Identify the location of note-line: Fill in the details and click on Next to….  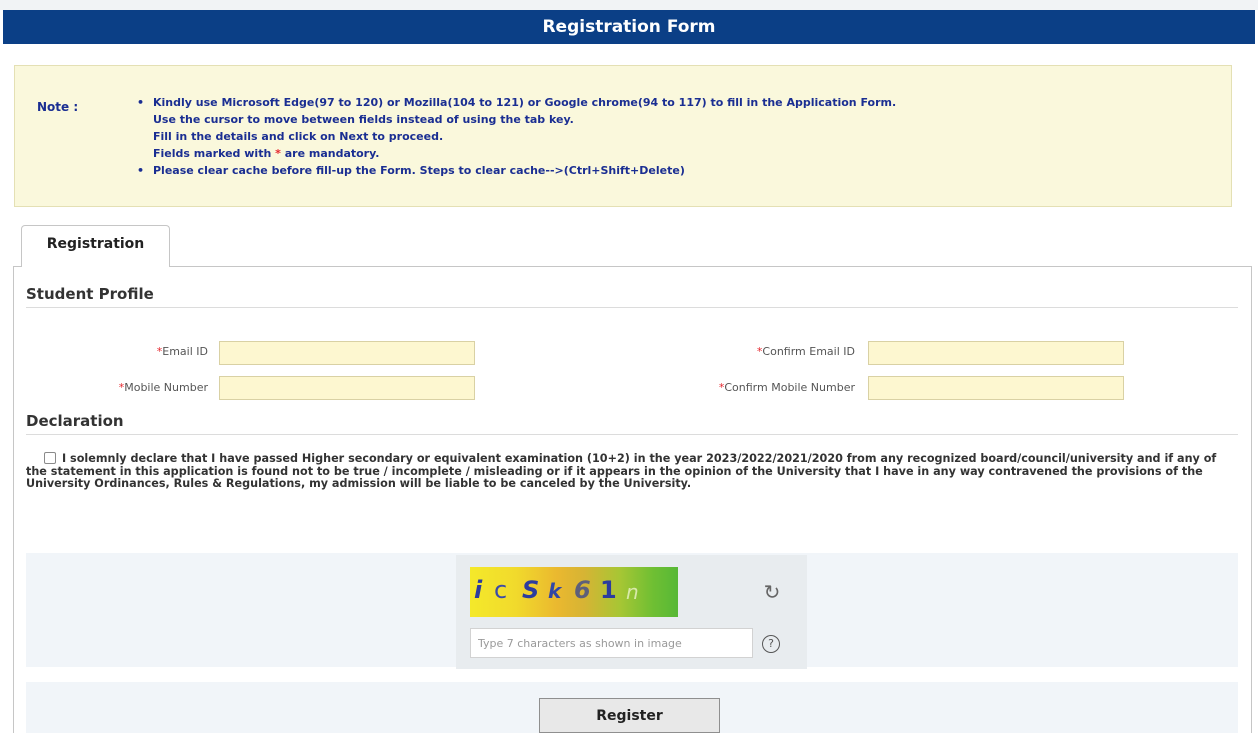
(515, 136).